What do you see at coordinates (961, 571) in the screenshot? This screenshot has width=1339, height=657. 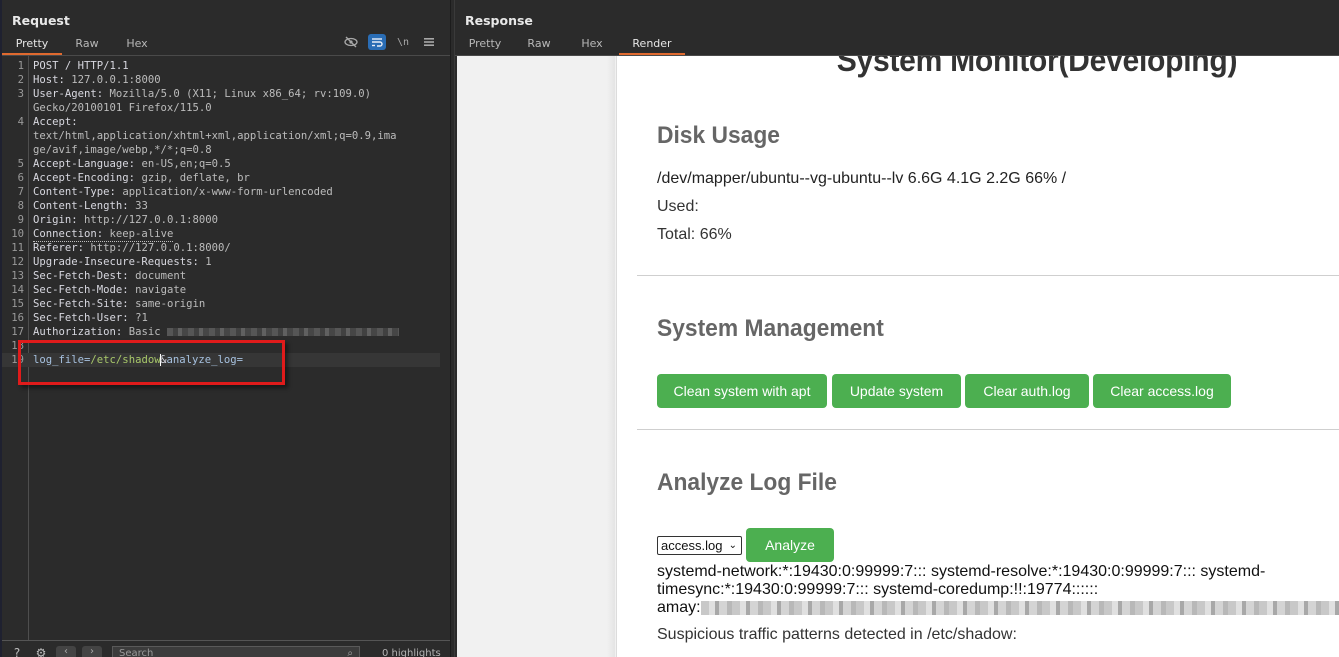 I see `output-line: systemd-network:*:19430:0:99999:7::` at bounding box center [961, 571].